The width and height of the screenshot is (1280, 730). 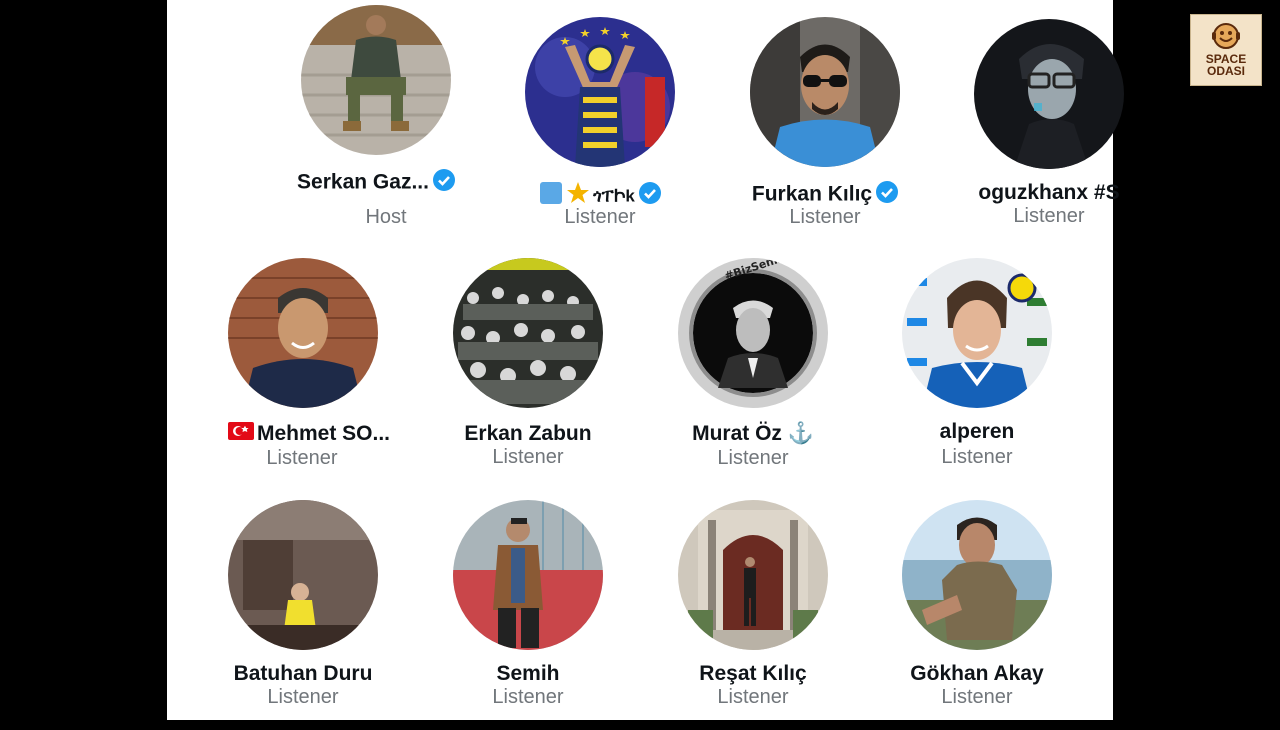 I want to click on avatar-photo-man-seaside, so click(x=977, y=575).